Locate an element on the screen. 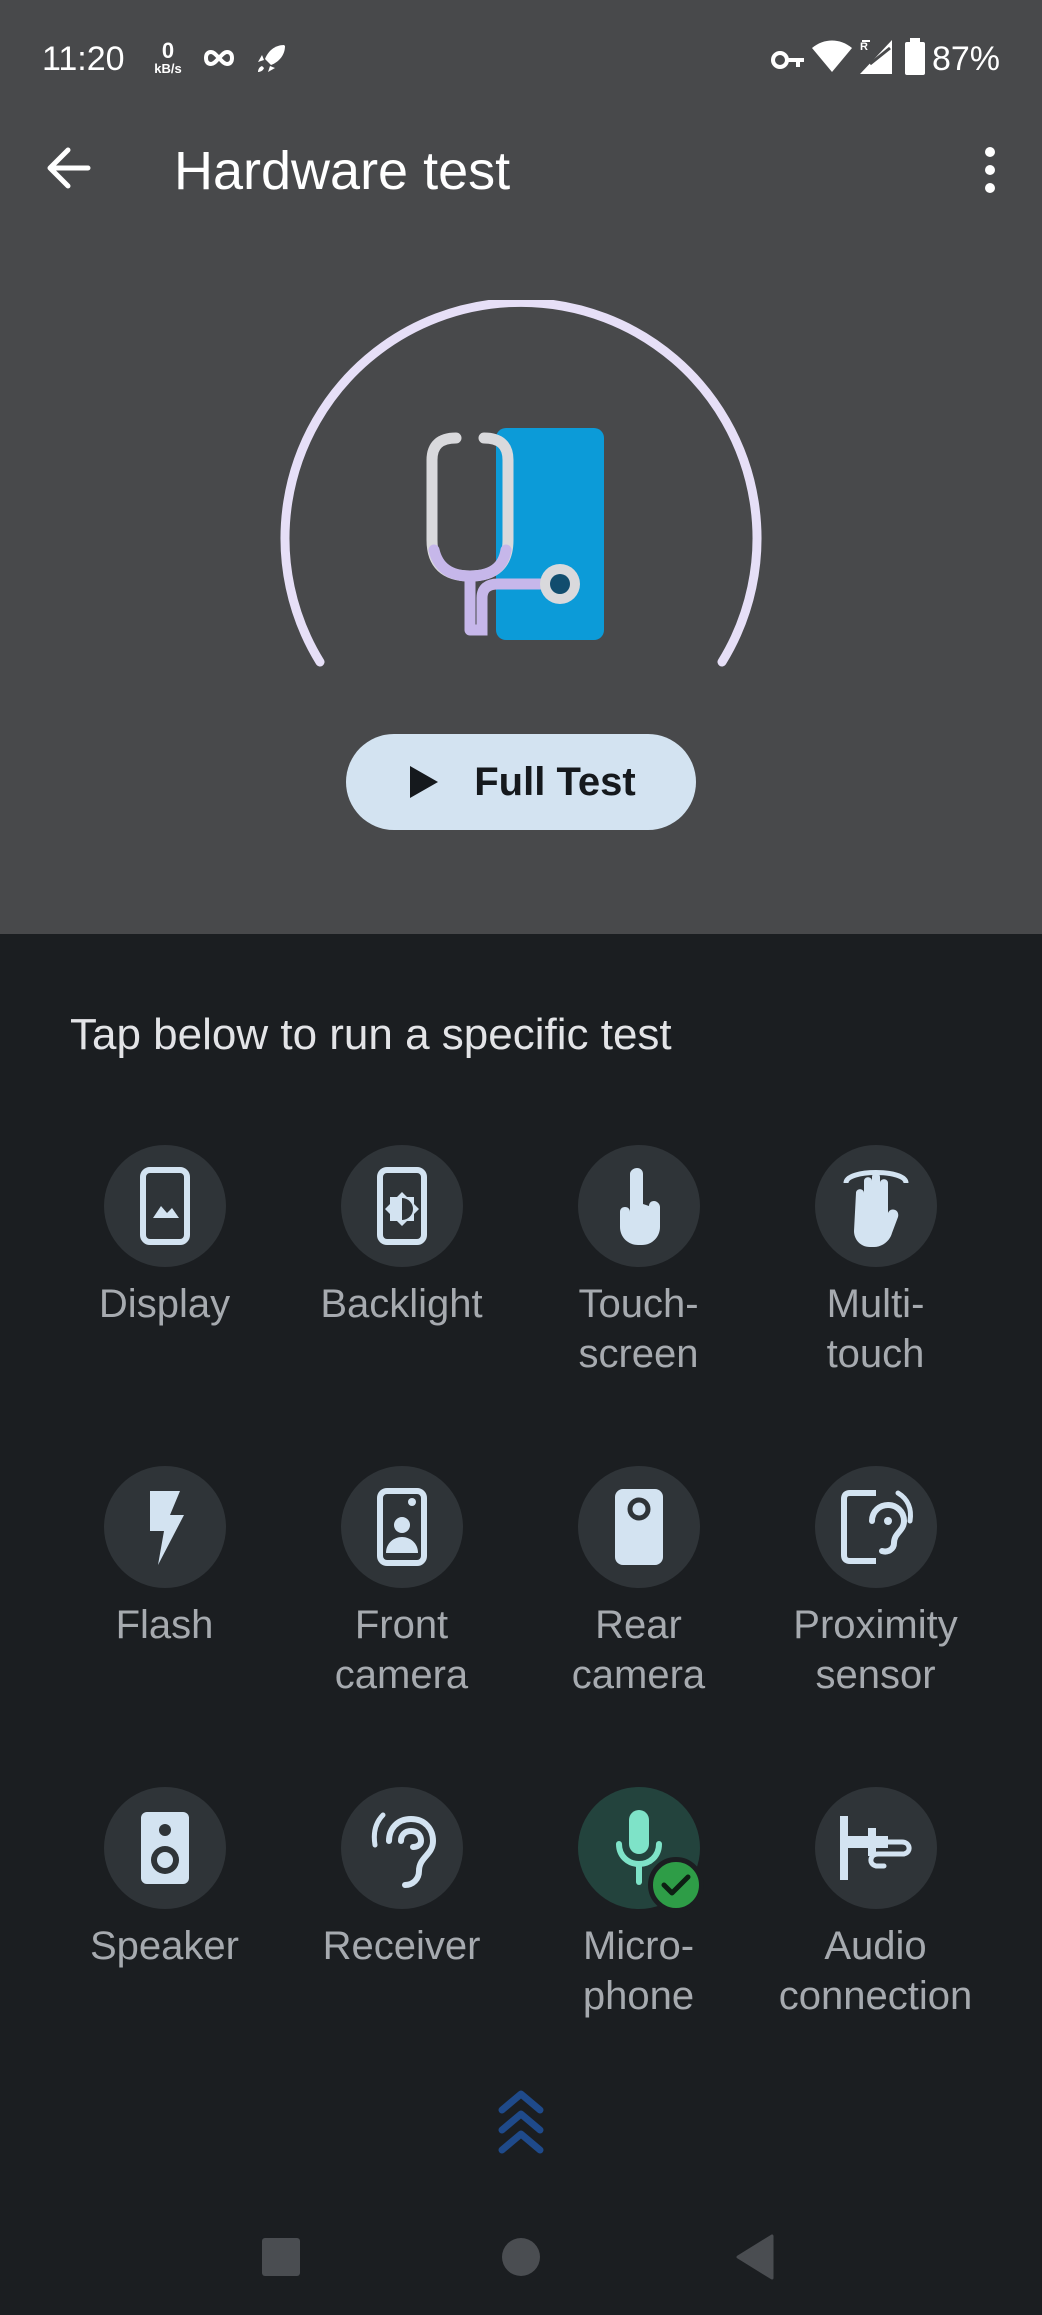 The image size is (1042, 2315). flash-icon is located at coordinates (166, 1528).